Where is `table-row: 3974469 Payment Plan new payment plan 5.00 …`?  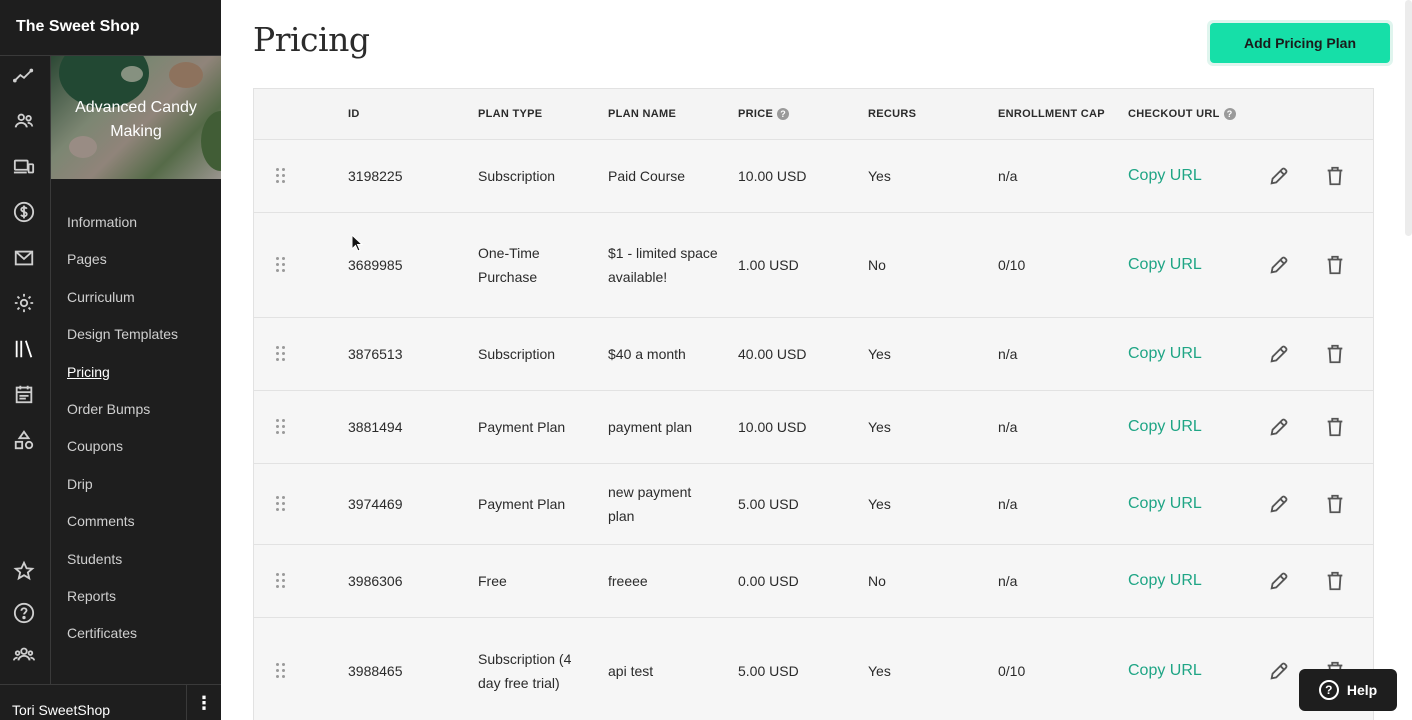 table-row: 3974469 Payment Plan new payment plan 5.00 … is located at coordinates (813, 504).